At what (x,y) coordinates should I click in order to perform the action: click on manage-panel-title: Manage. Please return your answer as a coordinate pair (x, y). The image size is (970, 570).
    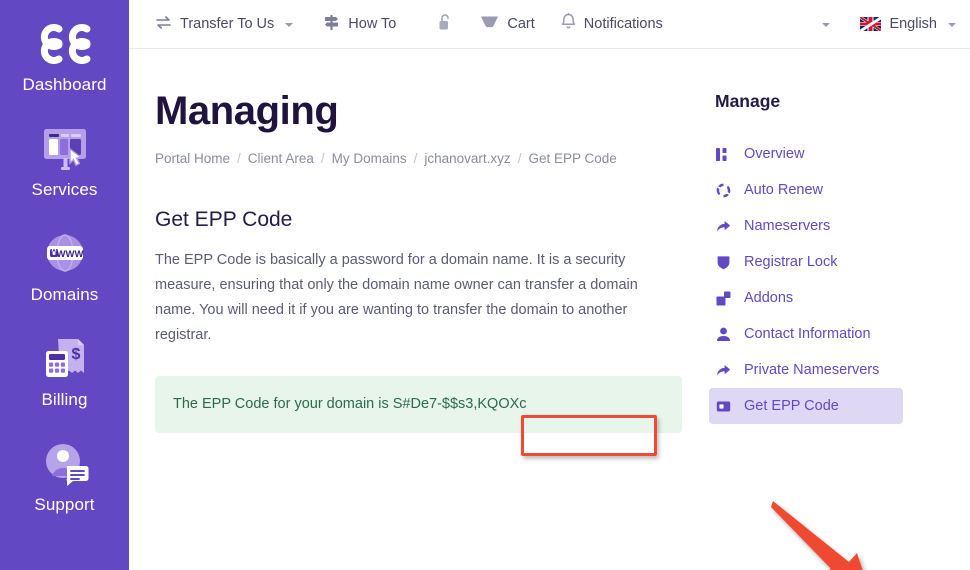
    Looking at the image, I should click on (748, 101).